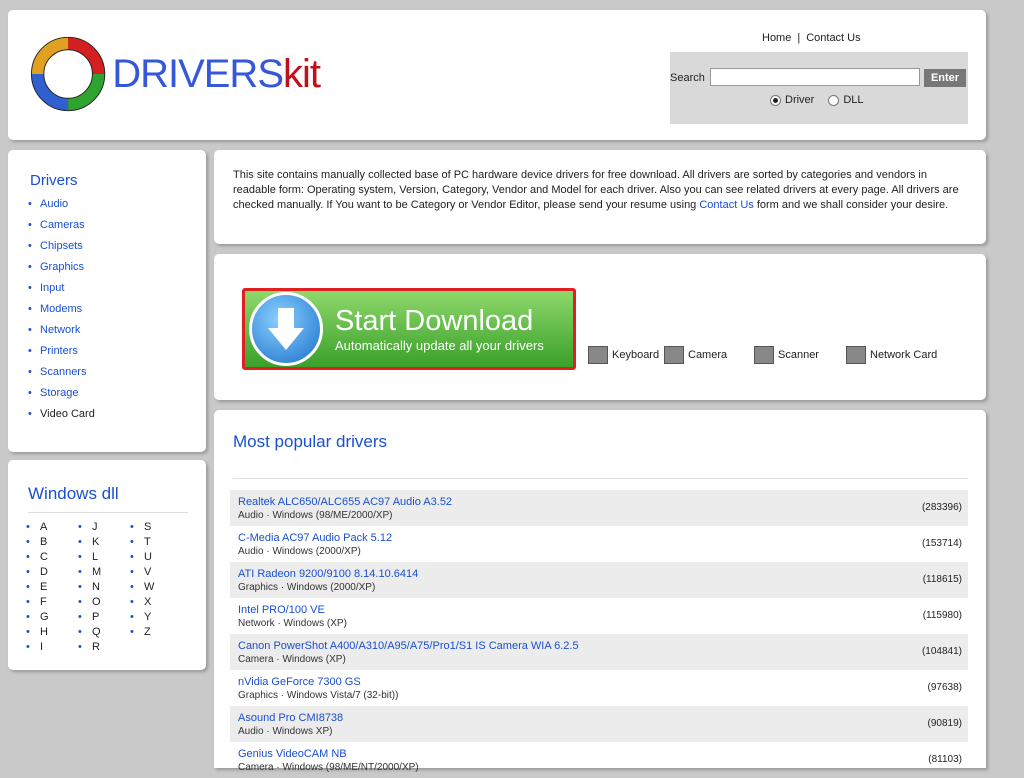  What do you see at coordinates (52, 572) in the screenshot?
I see `letter-link: D` at bounding box center [52, 572].